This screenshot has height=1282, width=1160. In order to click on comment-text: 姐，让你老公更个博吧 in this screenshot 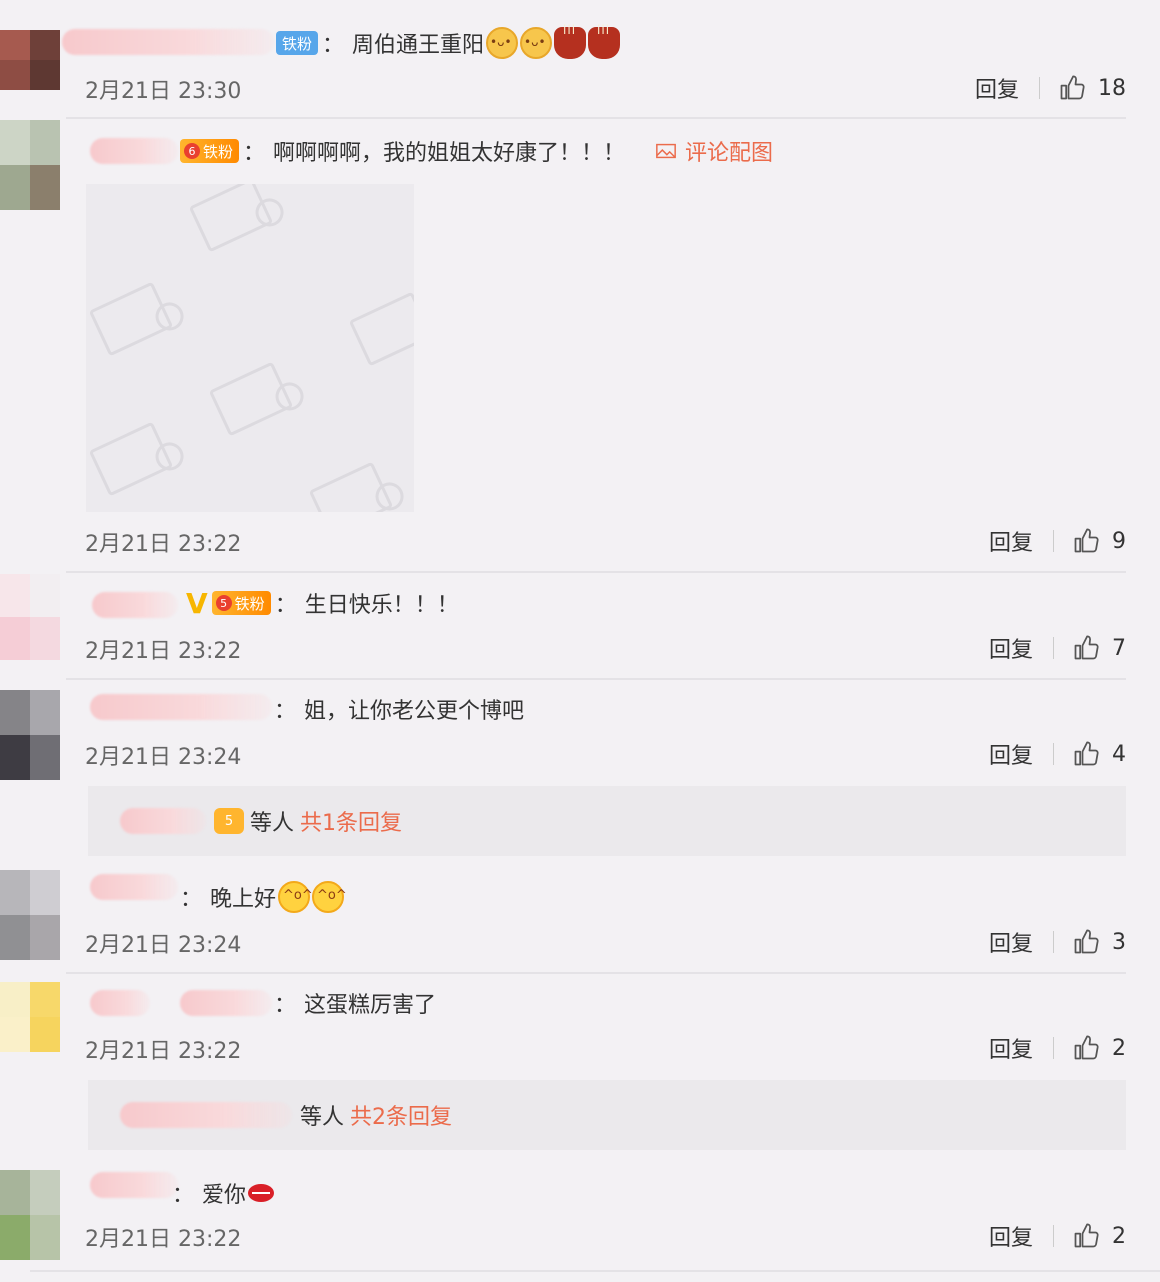, I will do `click(414, 711)`.